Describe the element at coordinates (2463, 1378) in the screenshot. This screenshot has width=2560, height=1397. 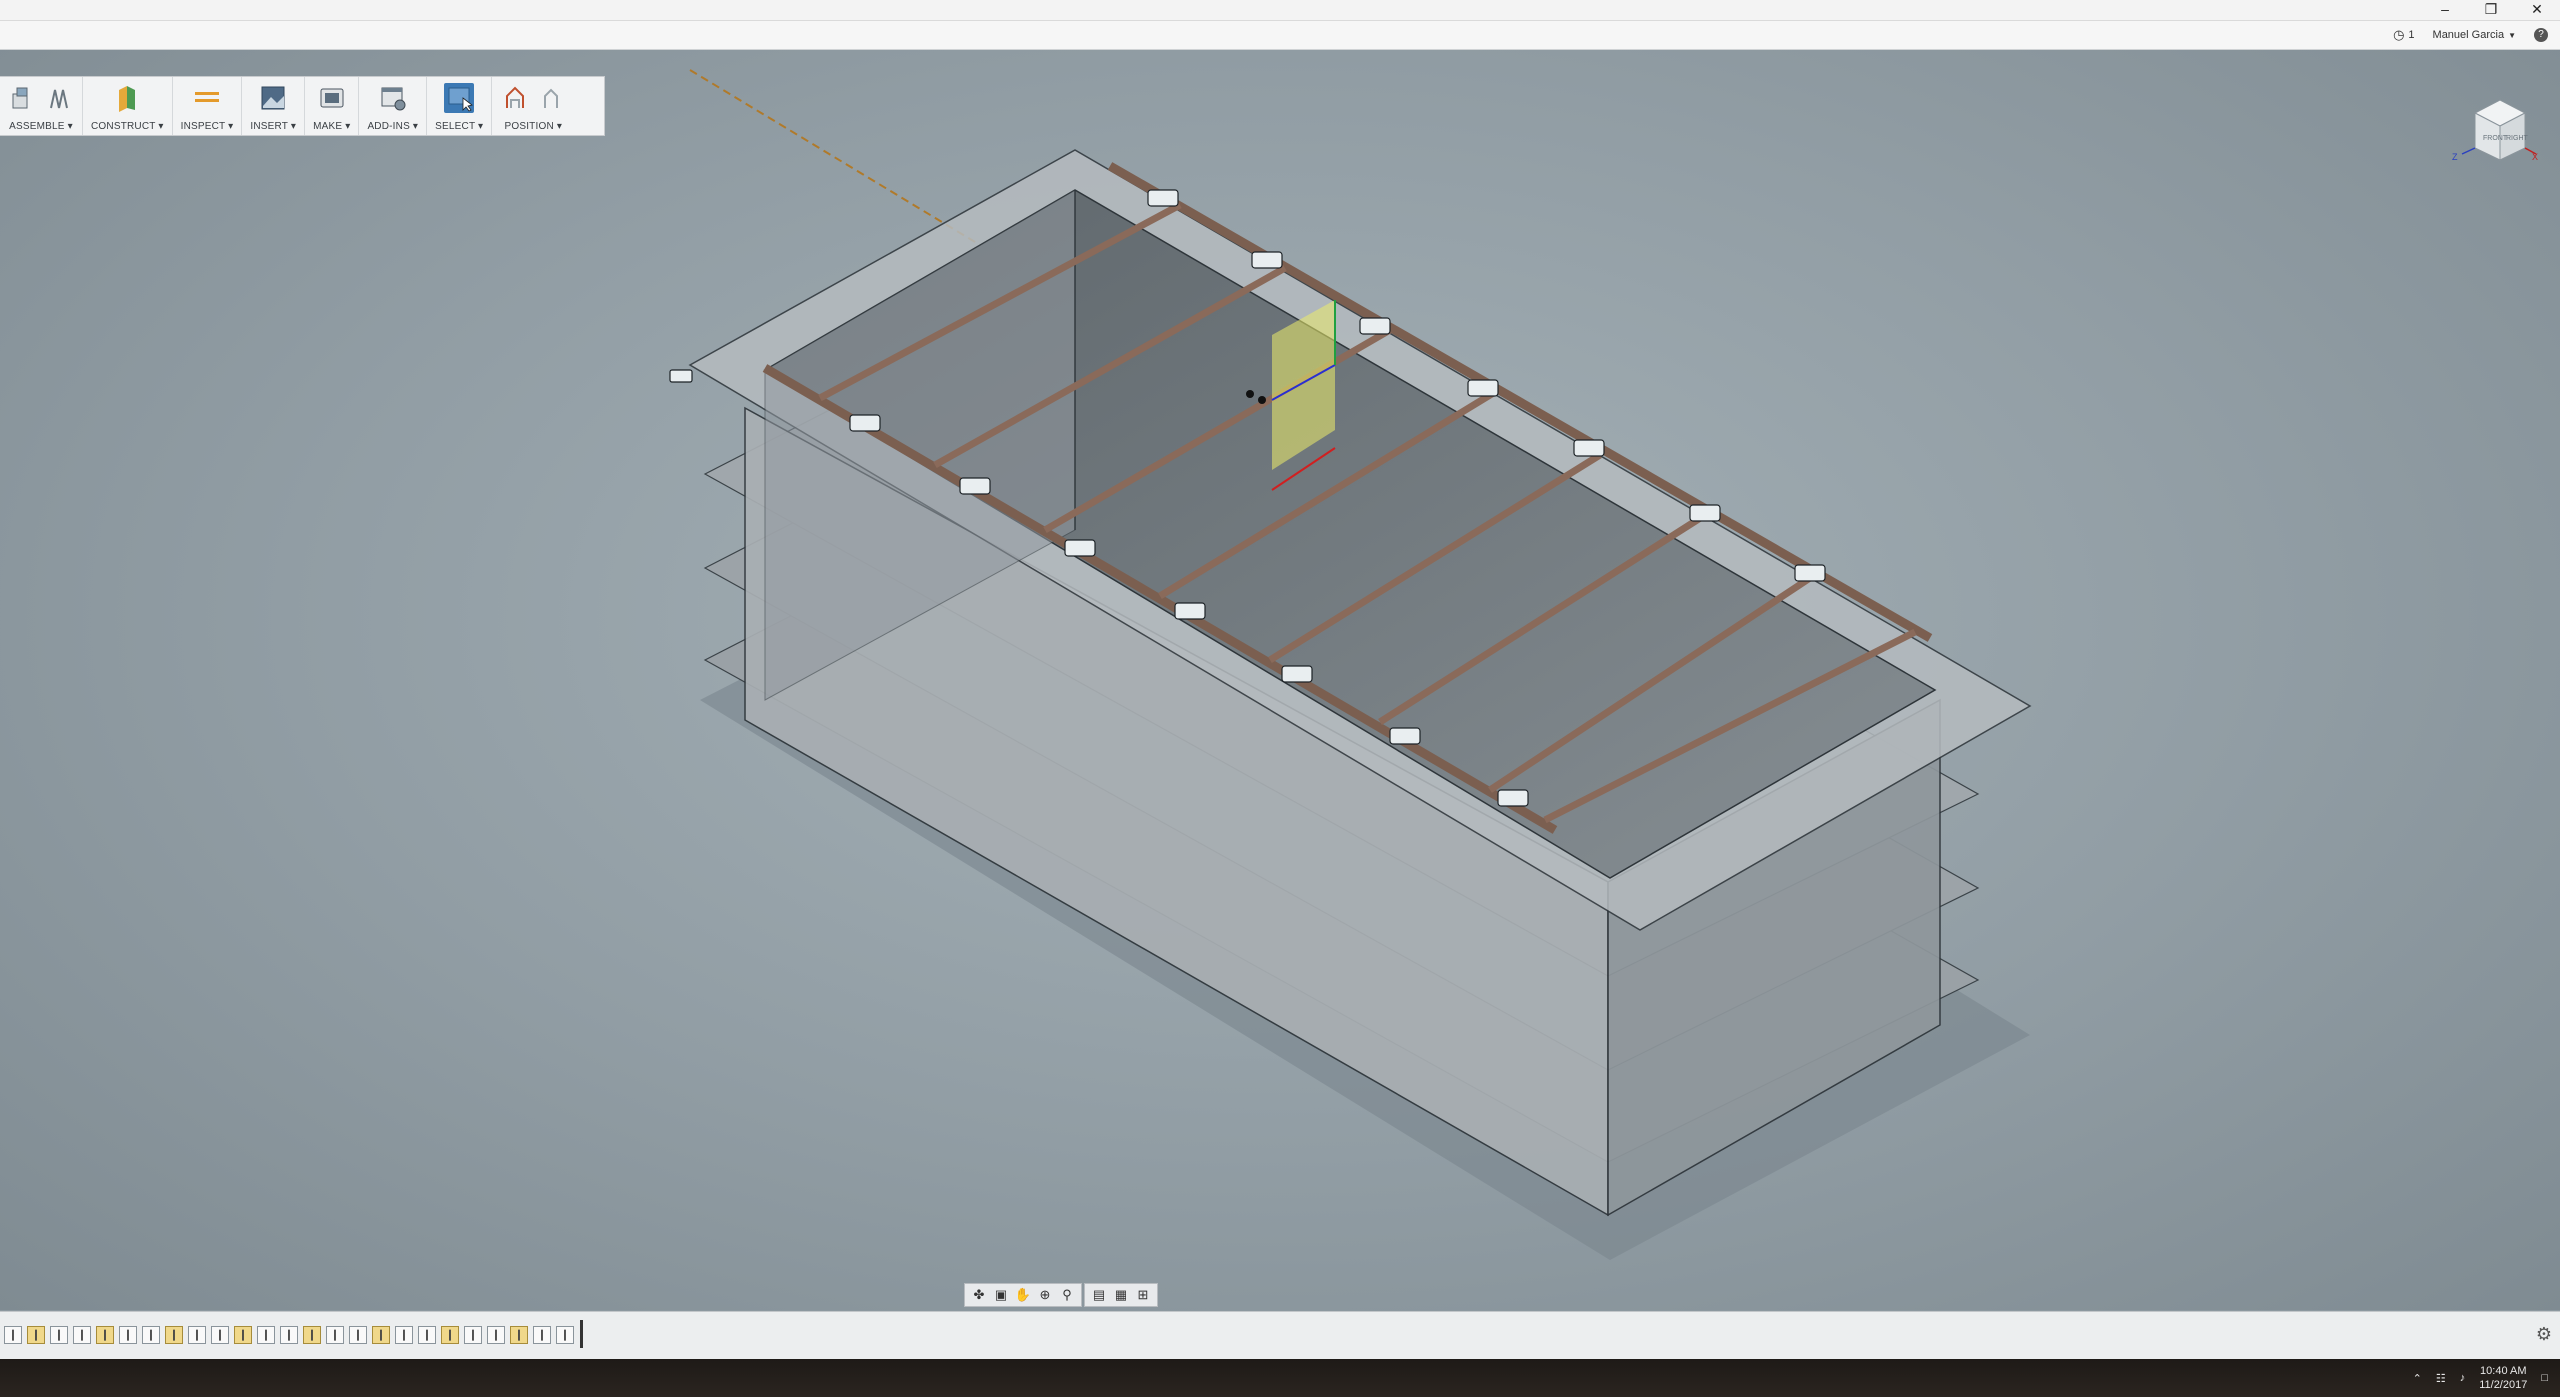
I see `volume-icon: ♪` at that location.